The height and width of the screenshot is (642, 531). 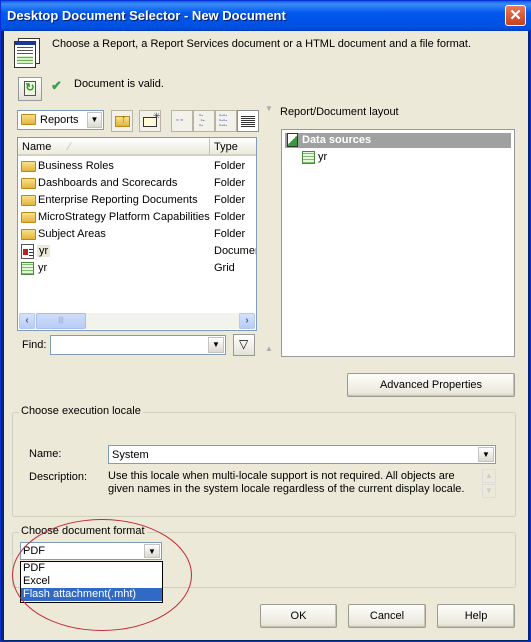 What do you see at coordinates (91, 568) in the screenshot?
I see `format-option-pdf: PDF` at bounding box center [91, 568].